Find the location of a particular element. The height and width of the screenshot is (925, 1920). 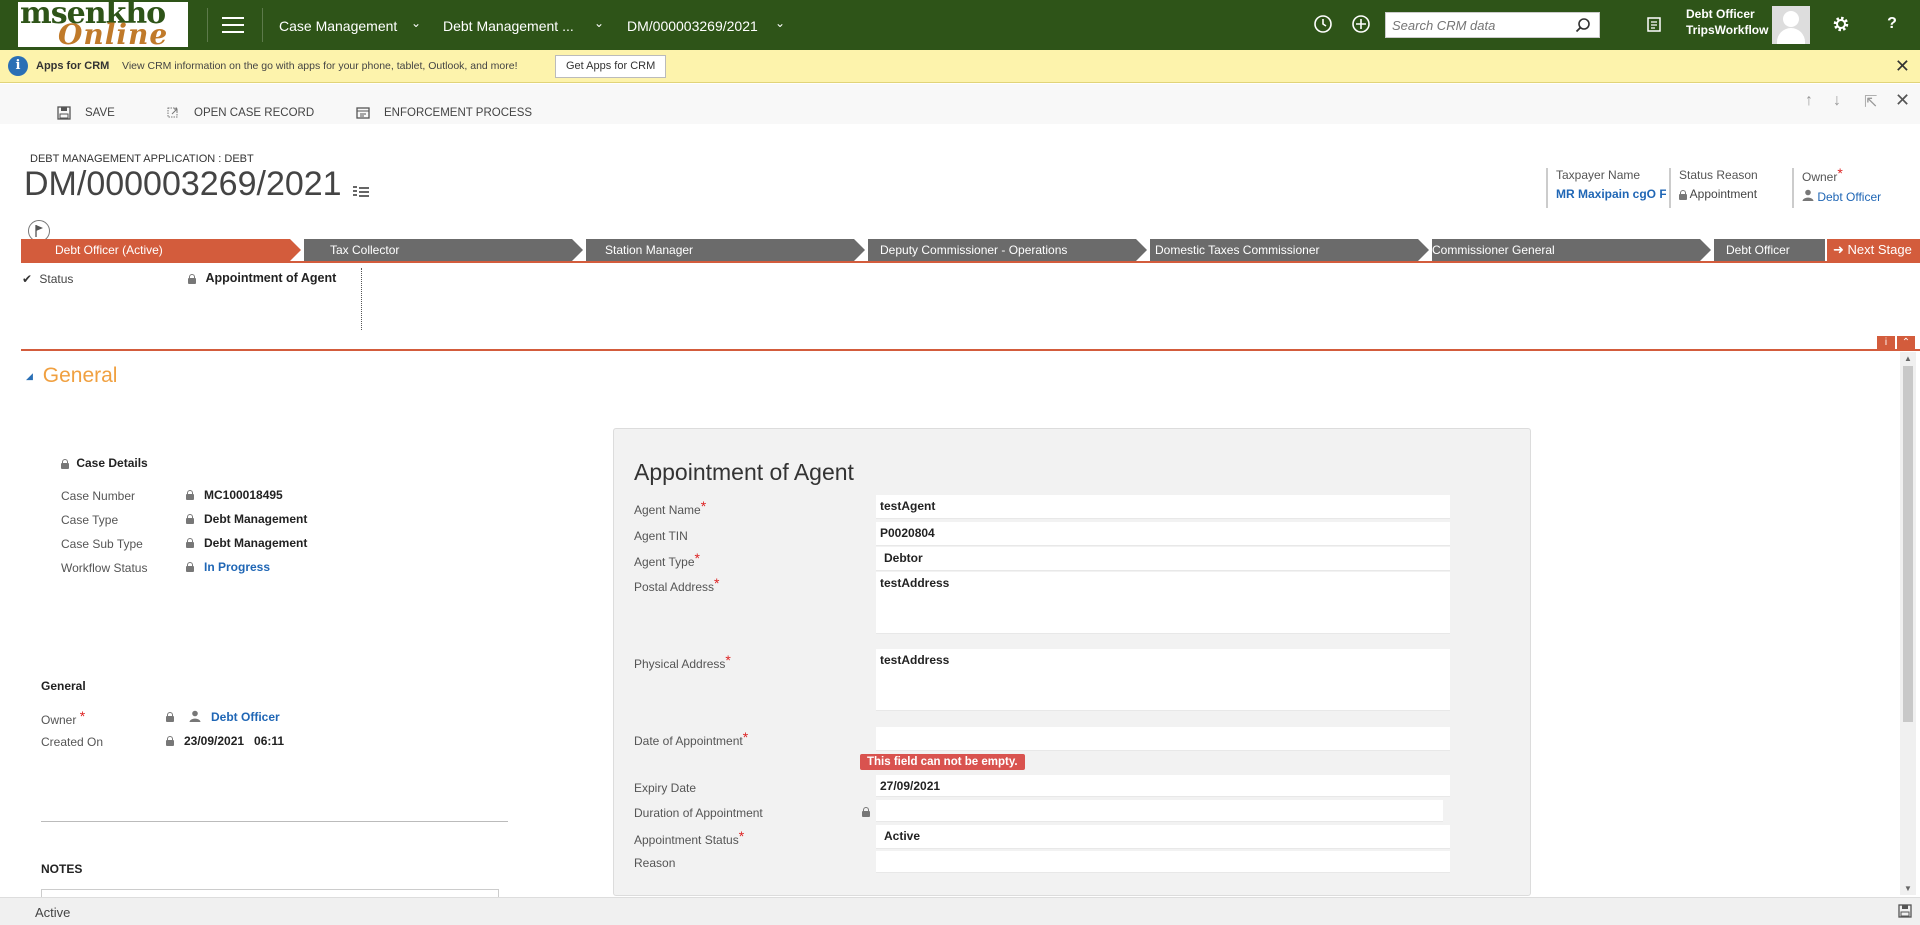

status-value: Appointment of Agent is located at coordinates (262, 278).